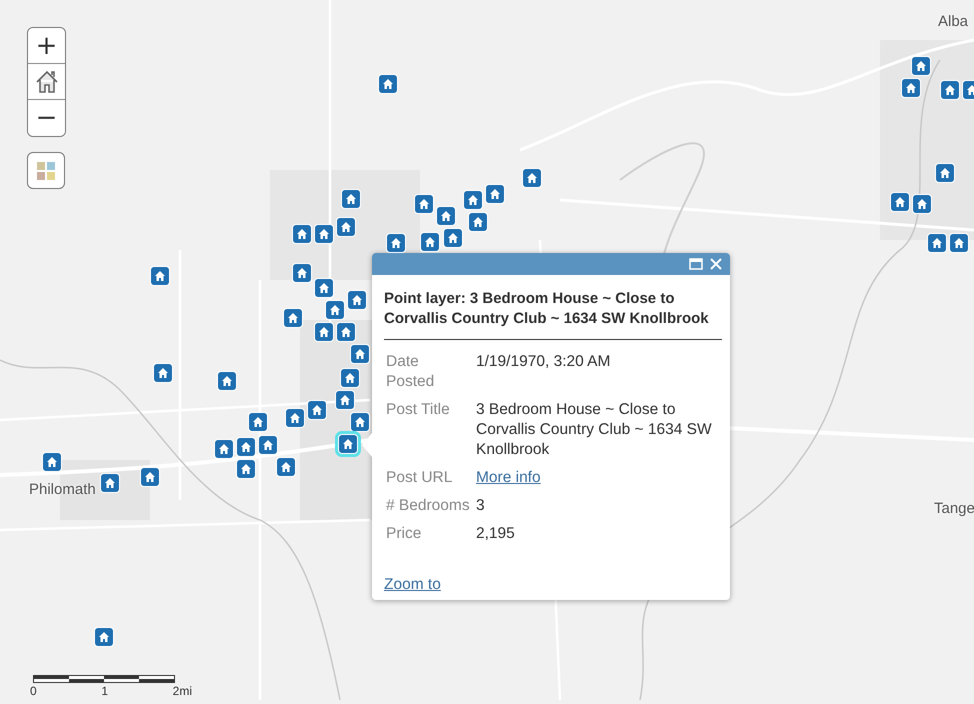 The width and height of the screenshot is (974, 704). I want to click on basemap-gallery-button, so click(46, 170).